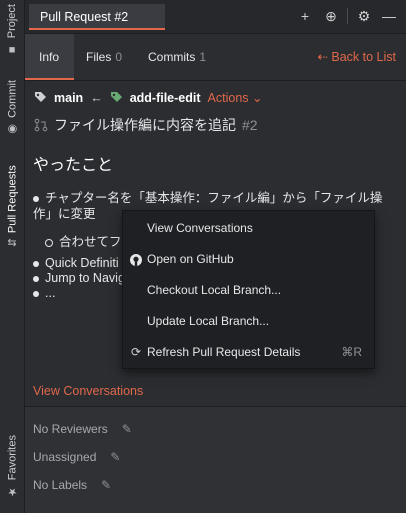 The height and width of the screenshot is (513, 406). Describe the element at coordinates (90, 242) in the screenshot. I see `description-subitem-text: 合わせてフ` at that location.